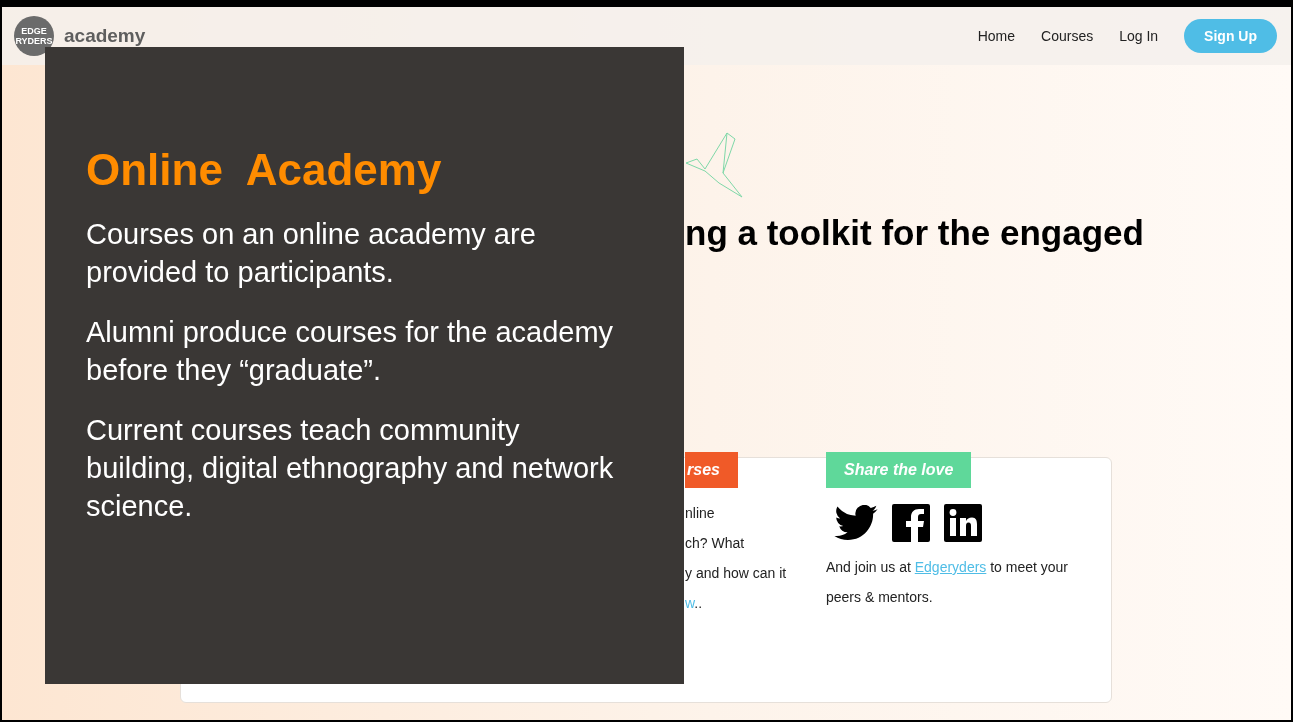 The image size is (1293, 722). I want to click on text-line: y and how can it, so click(736, 573).